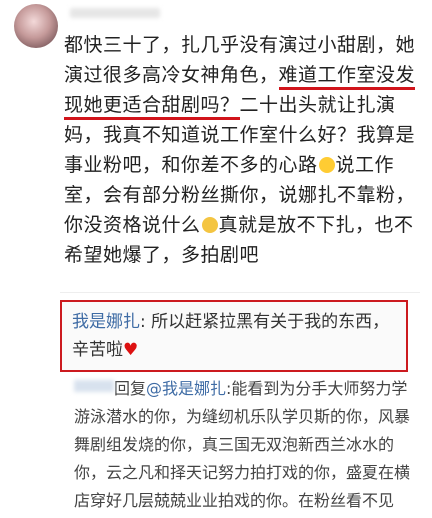  Describe the element at coordinates (186, 388) in the screenshot. I see `sub-reply-mention: @我是娜扎` at that location.